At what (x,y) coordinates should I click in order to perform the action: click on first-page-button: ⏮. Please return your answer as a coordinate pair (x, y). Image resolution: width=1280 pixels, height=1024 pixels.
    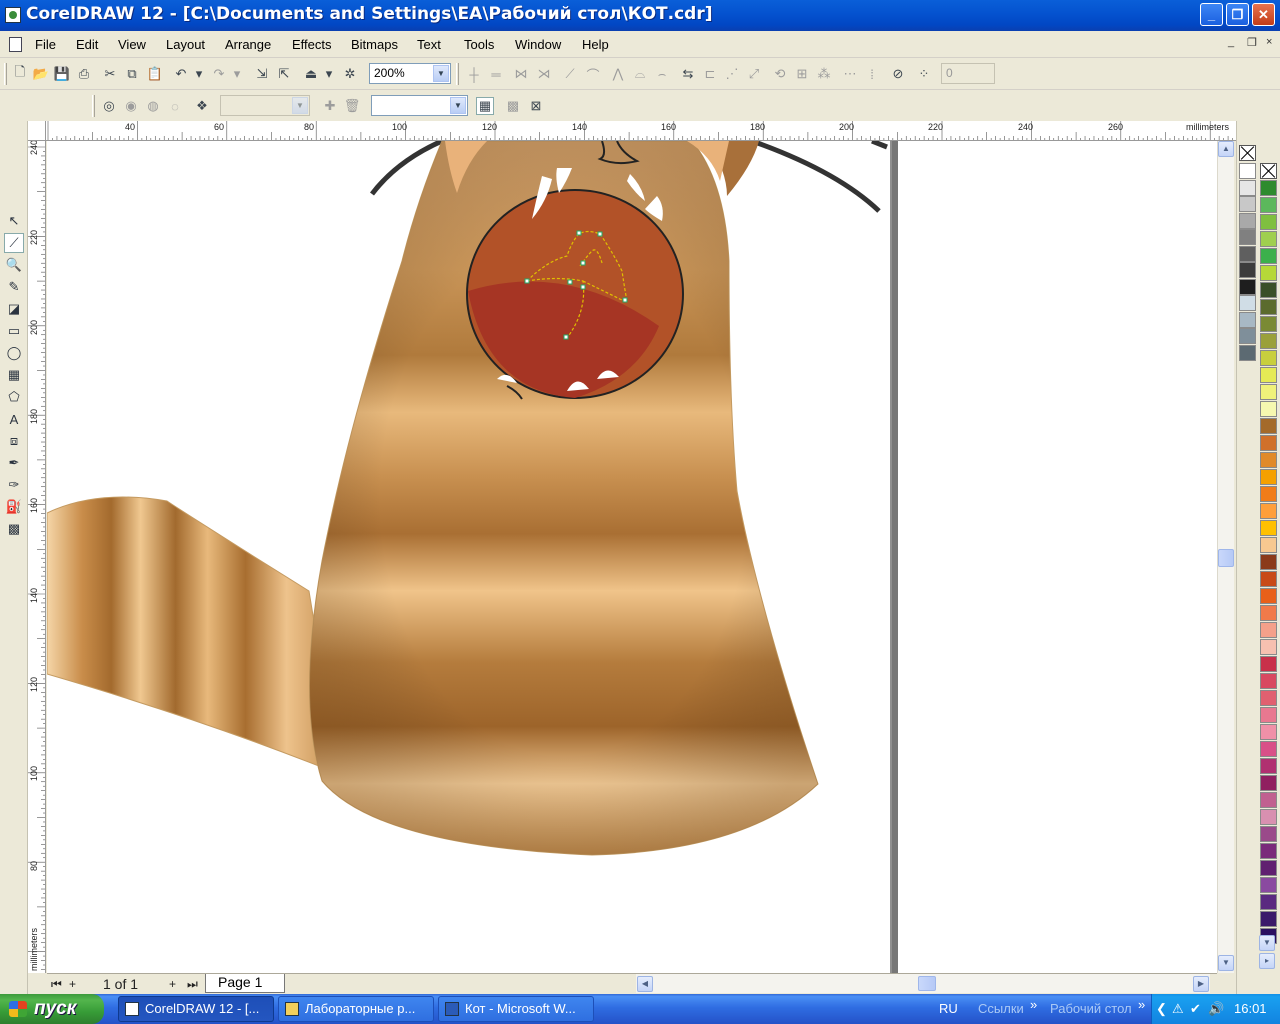
    Looking at the image, I should click on (56, 984).